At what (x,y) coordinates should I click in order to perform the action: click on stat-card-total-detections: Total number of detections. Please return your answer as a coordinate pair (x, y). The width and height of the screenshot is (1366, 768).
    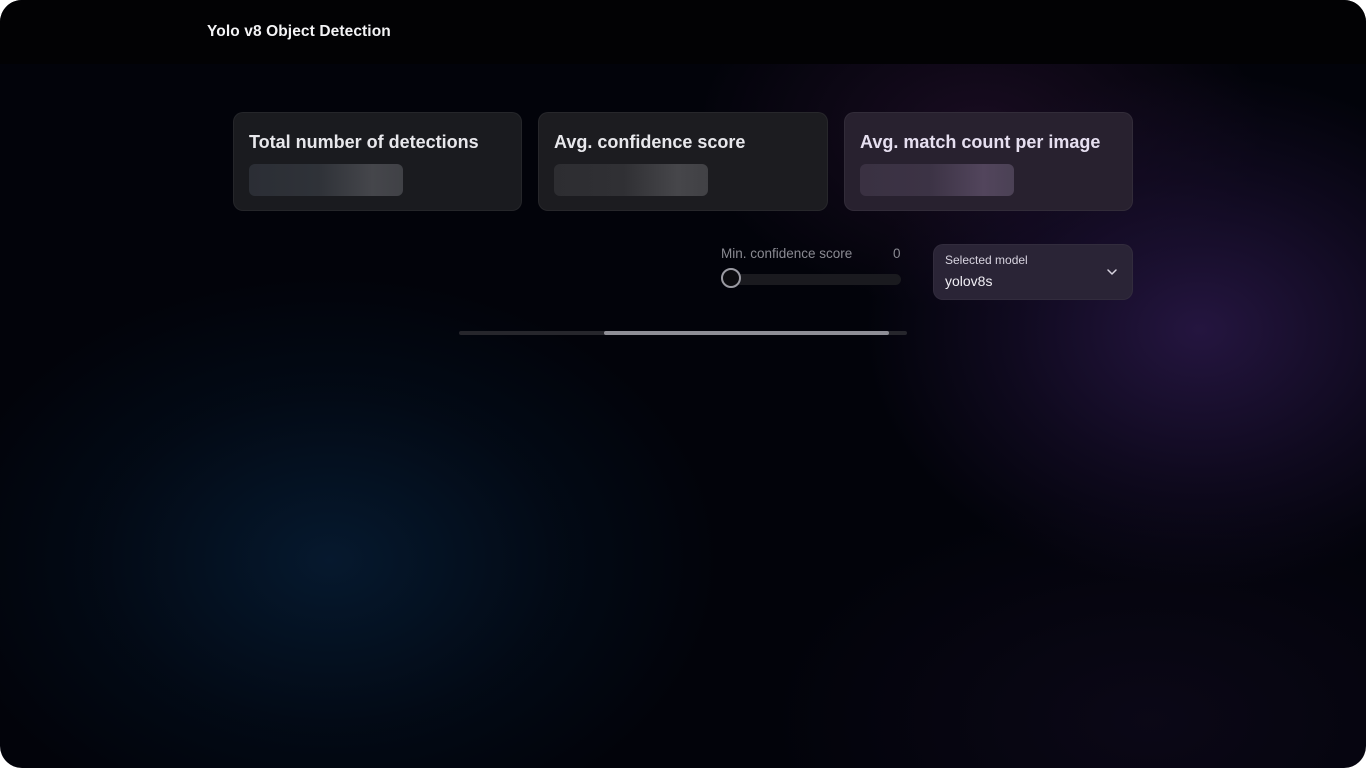
    Looking at the image, I should click on (377, 161).